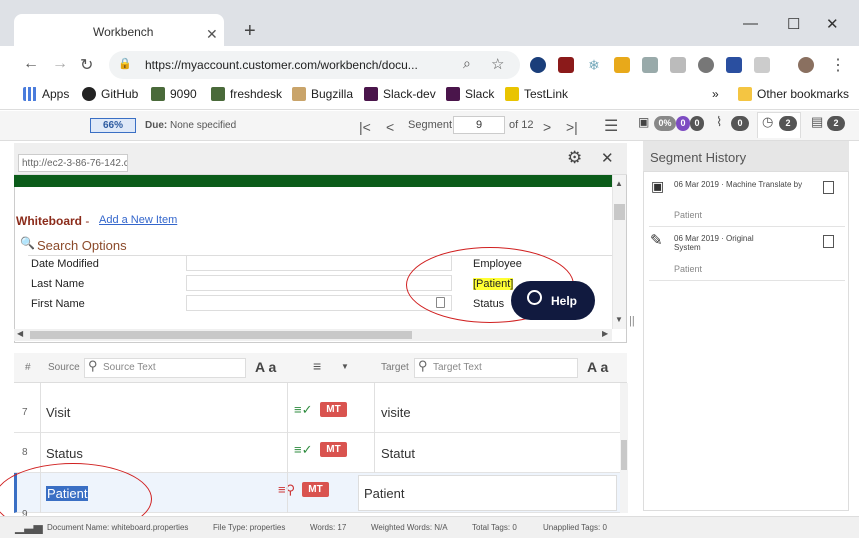 The height and width of the screenshot is (550, 859). What do you see at coordinates (817, 122) in the screenshot?
I see `comment-icon: ▤` at bounding box center [817, 122].